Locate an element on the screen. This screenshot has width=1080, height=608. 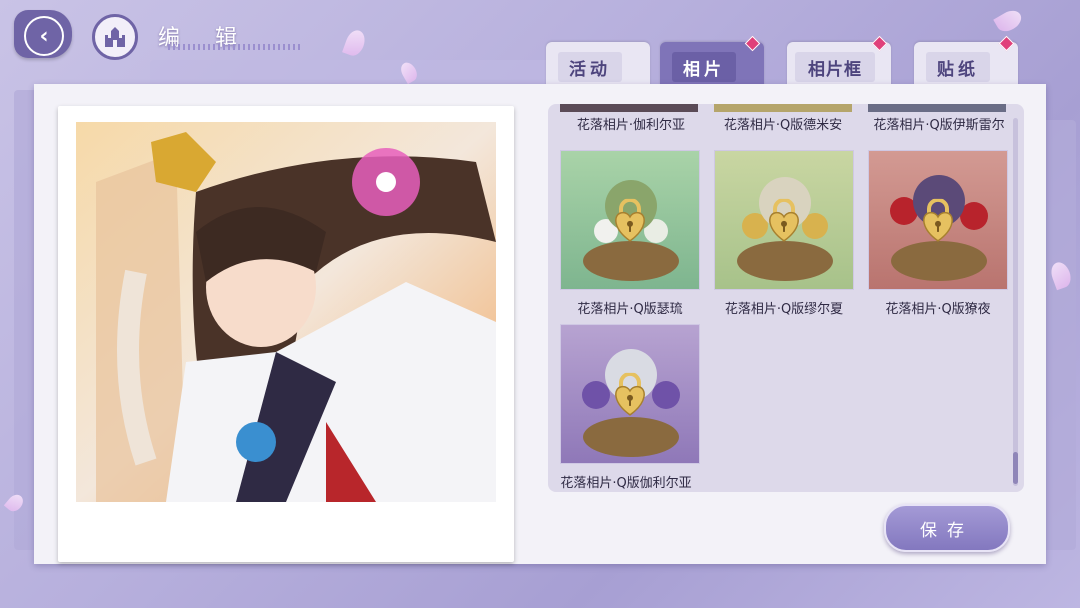
photo-caption: 花落相片·Q版瑟琉 is located at coordinates (630, 309).